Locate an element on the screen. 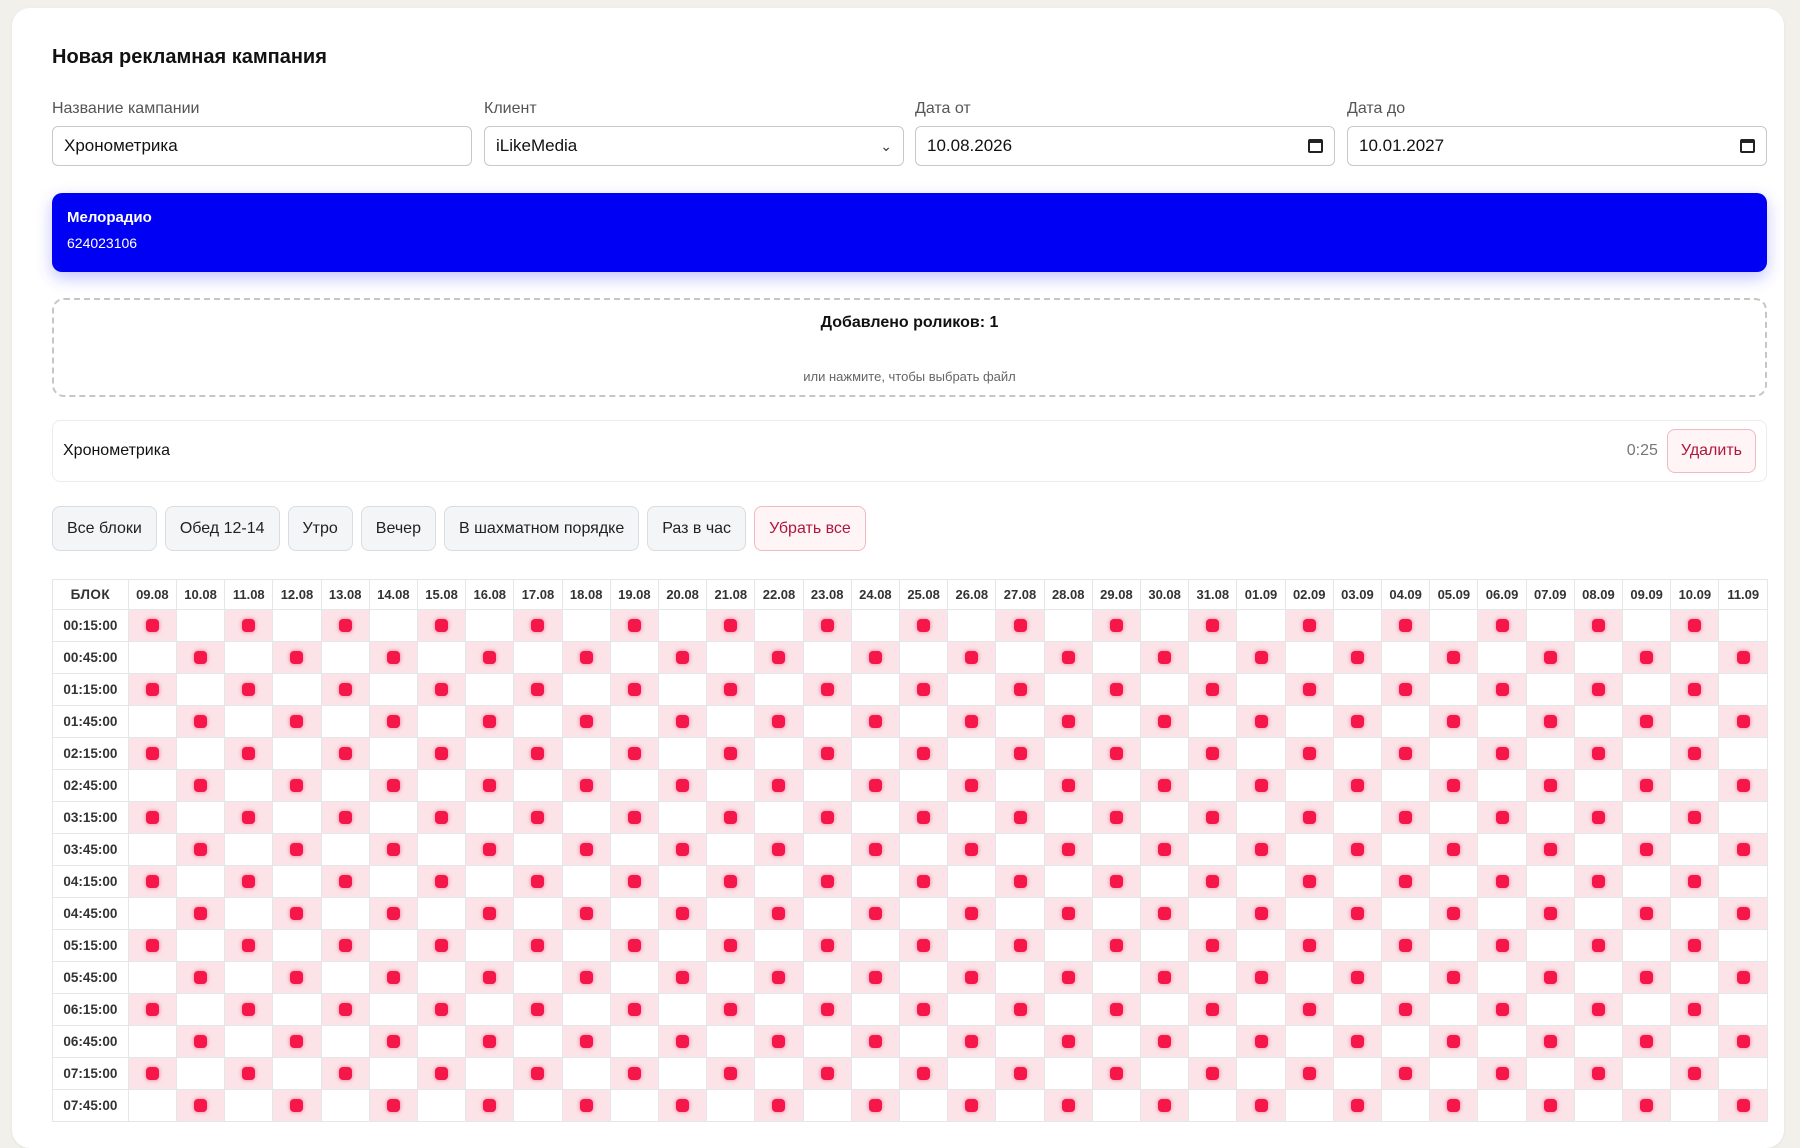  preset-lunch-button: Обед 12-14 is located at coordinates (222, 528).